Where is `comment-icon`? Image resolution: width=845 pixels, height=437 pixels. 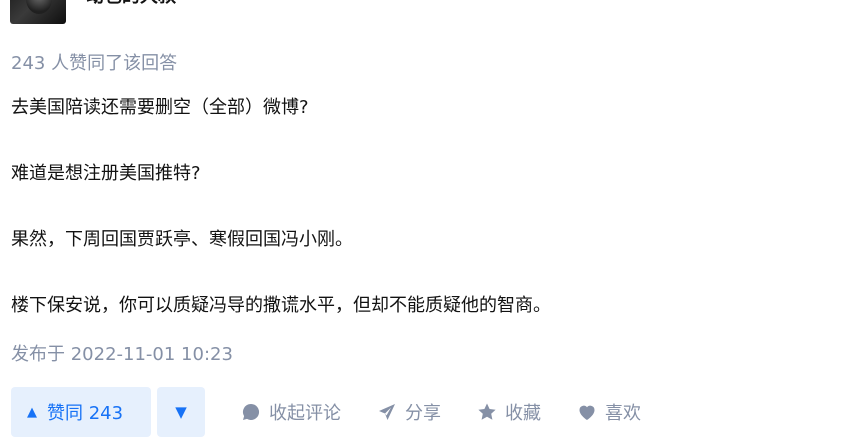 comment-icon is located at coordinates (251, 411).